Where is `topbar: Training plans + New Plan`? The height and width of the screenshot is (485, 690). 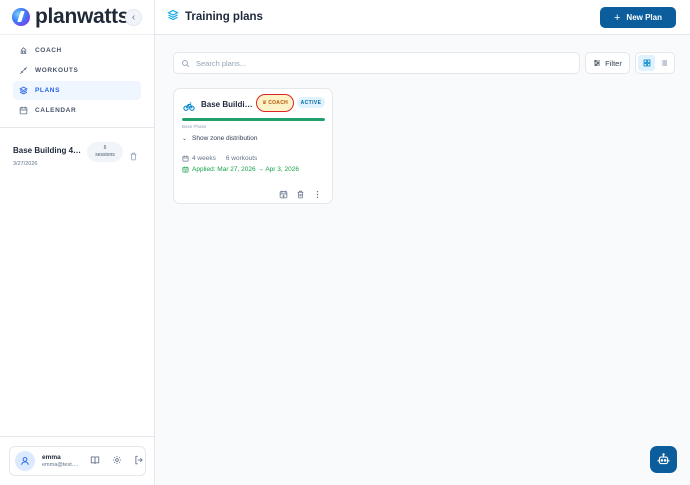
topbar: Training plans + New Plan is located at coordinates (422, 17).